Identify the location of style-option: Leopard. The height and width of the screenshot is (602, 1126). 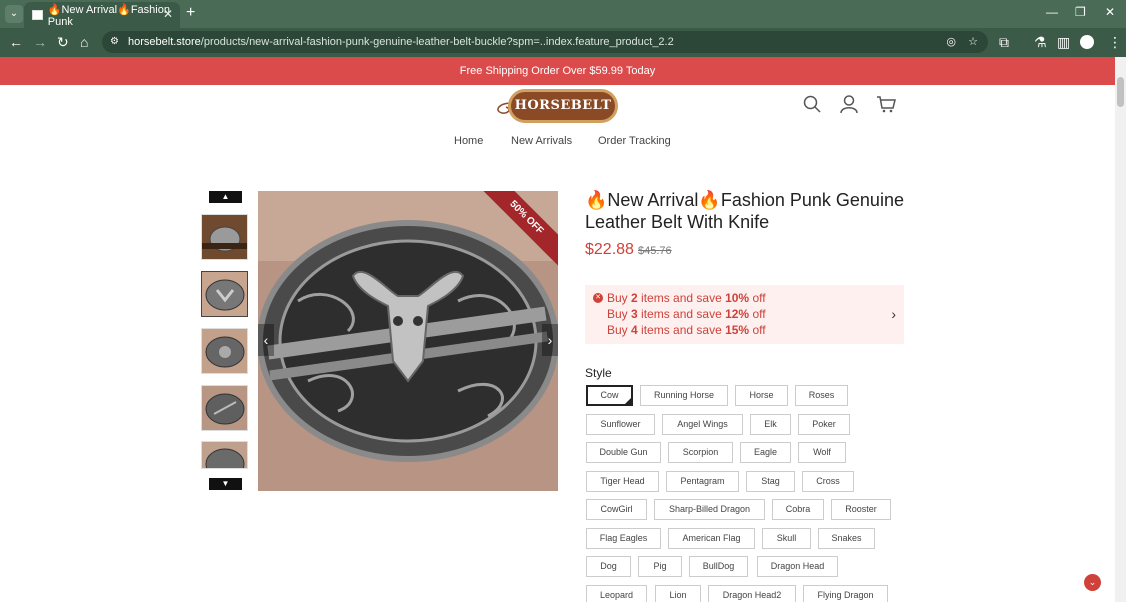
(616, 593).